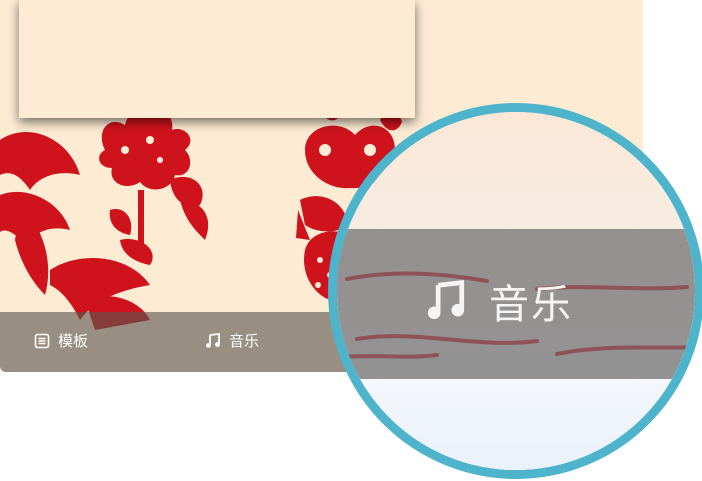 This screenshot has height=481, width=702. I want to click on magnifier-lower-area, so click(516, 424).